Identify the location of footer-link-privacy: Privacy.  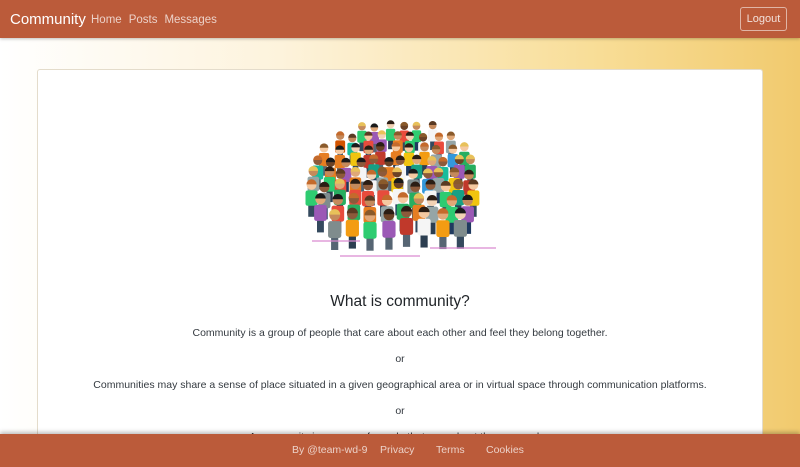
(397, 450).